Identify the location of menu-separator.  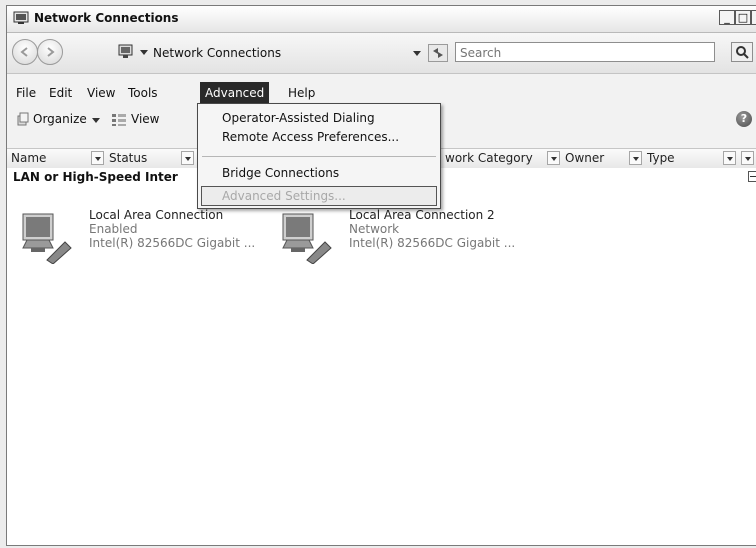
(319, 156).